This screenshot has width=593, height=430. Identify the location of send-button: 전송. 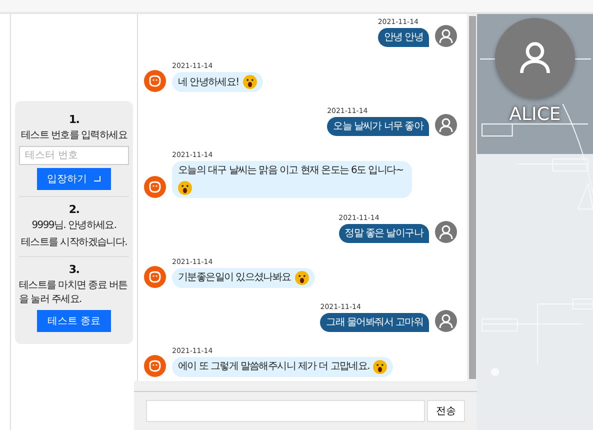
(446, 411).